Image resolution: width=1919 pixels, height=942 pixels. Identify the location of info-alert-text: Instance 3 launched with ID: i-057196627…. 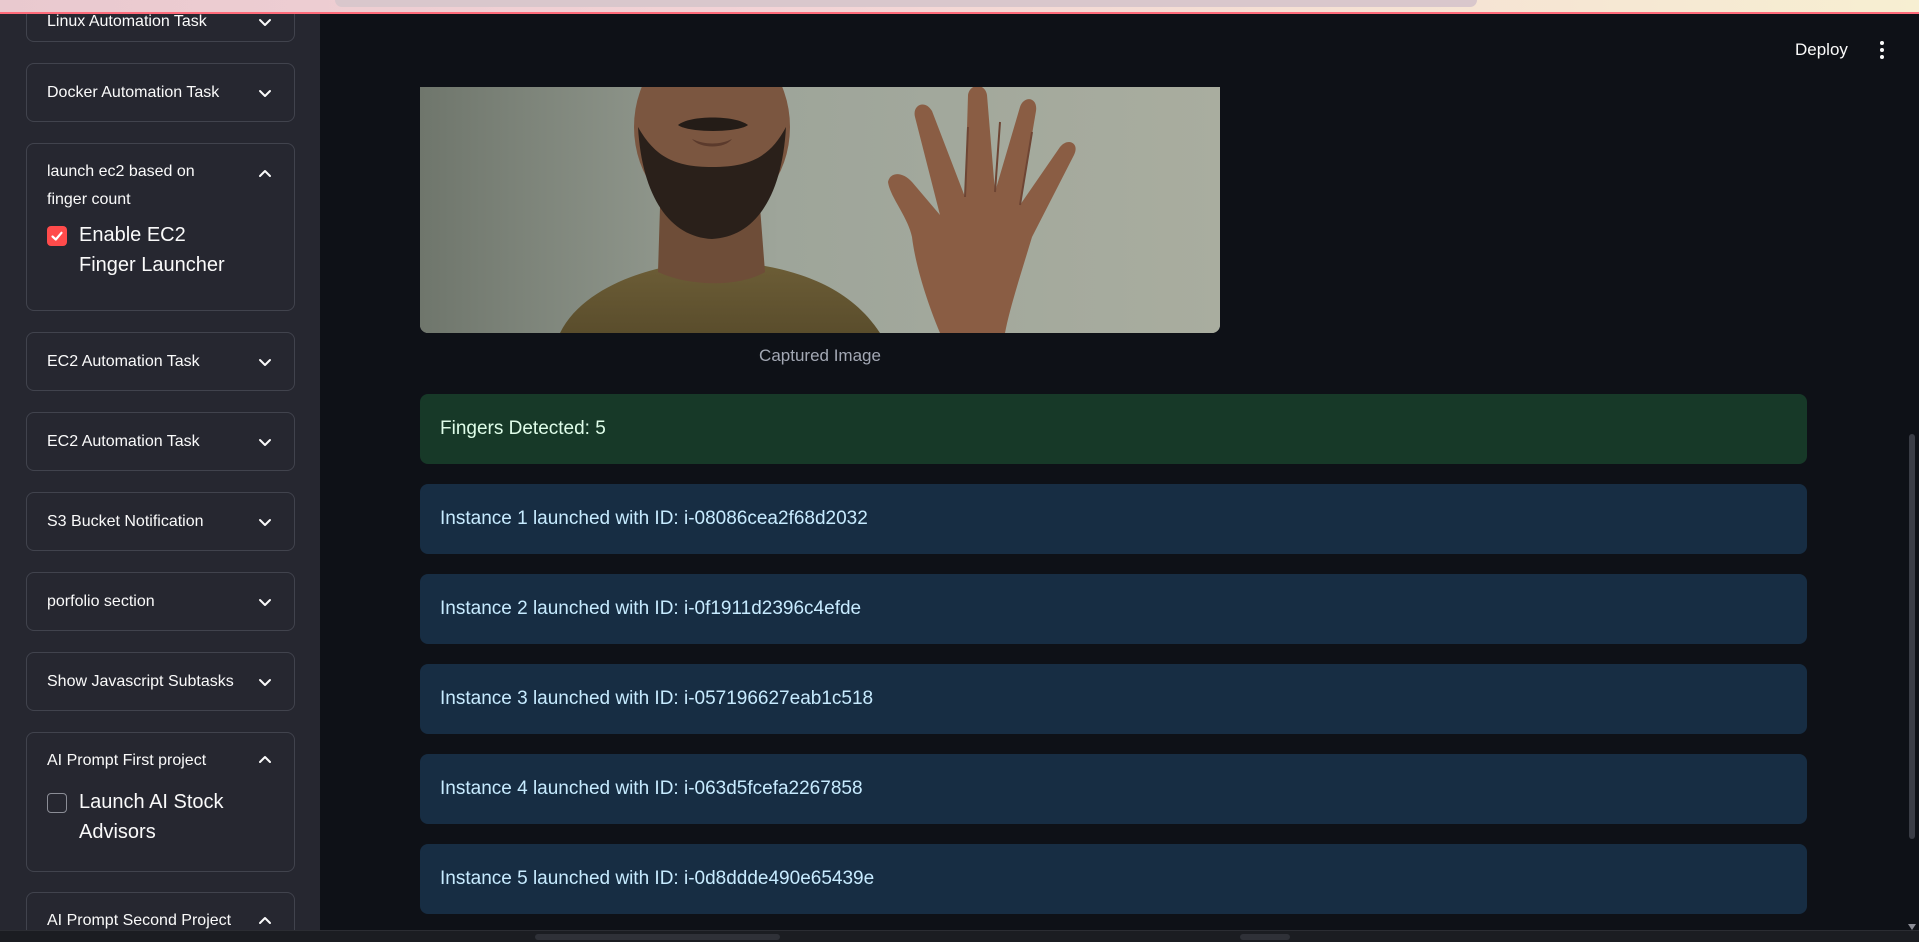
(657, 698).